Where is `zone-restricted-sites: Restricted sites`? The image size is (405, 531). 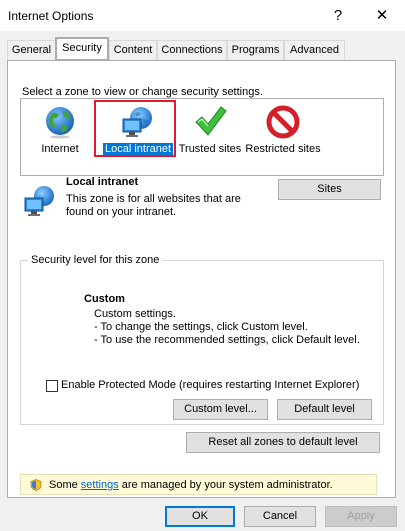 zone-restricted-sites: Restricted sites is located at coordinates (283, 138).